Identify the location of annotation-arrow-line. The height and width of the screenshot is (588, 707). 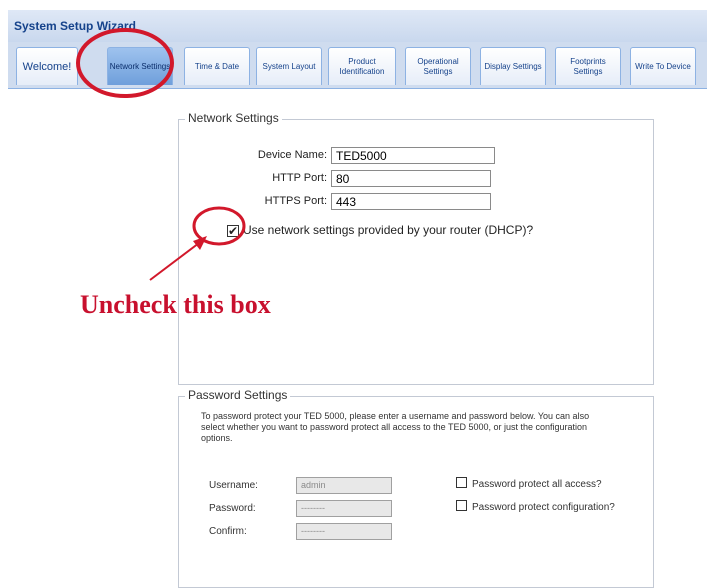
(176, 260).